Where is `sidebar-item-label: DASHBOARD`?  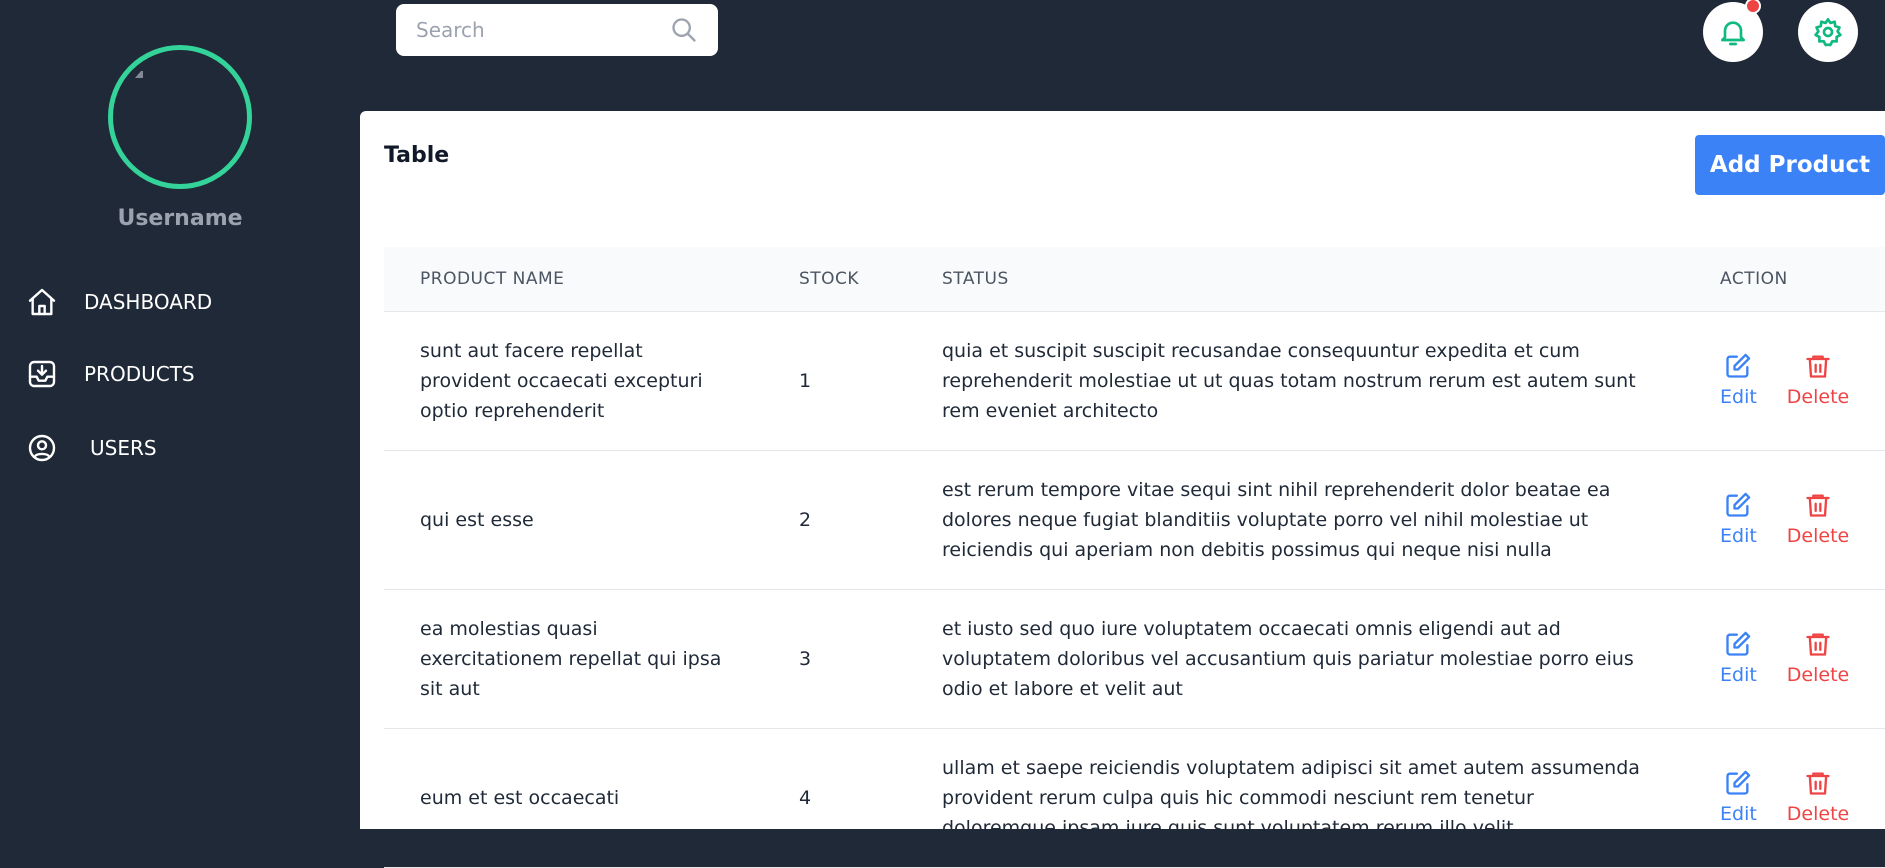 sidebar-item-label: DASHBOARD is located at coordinates (148, 302).